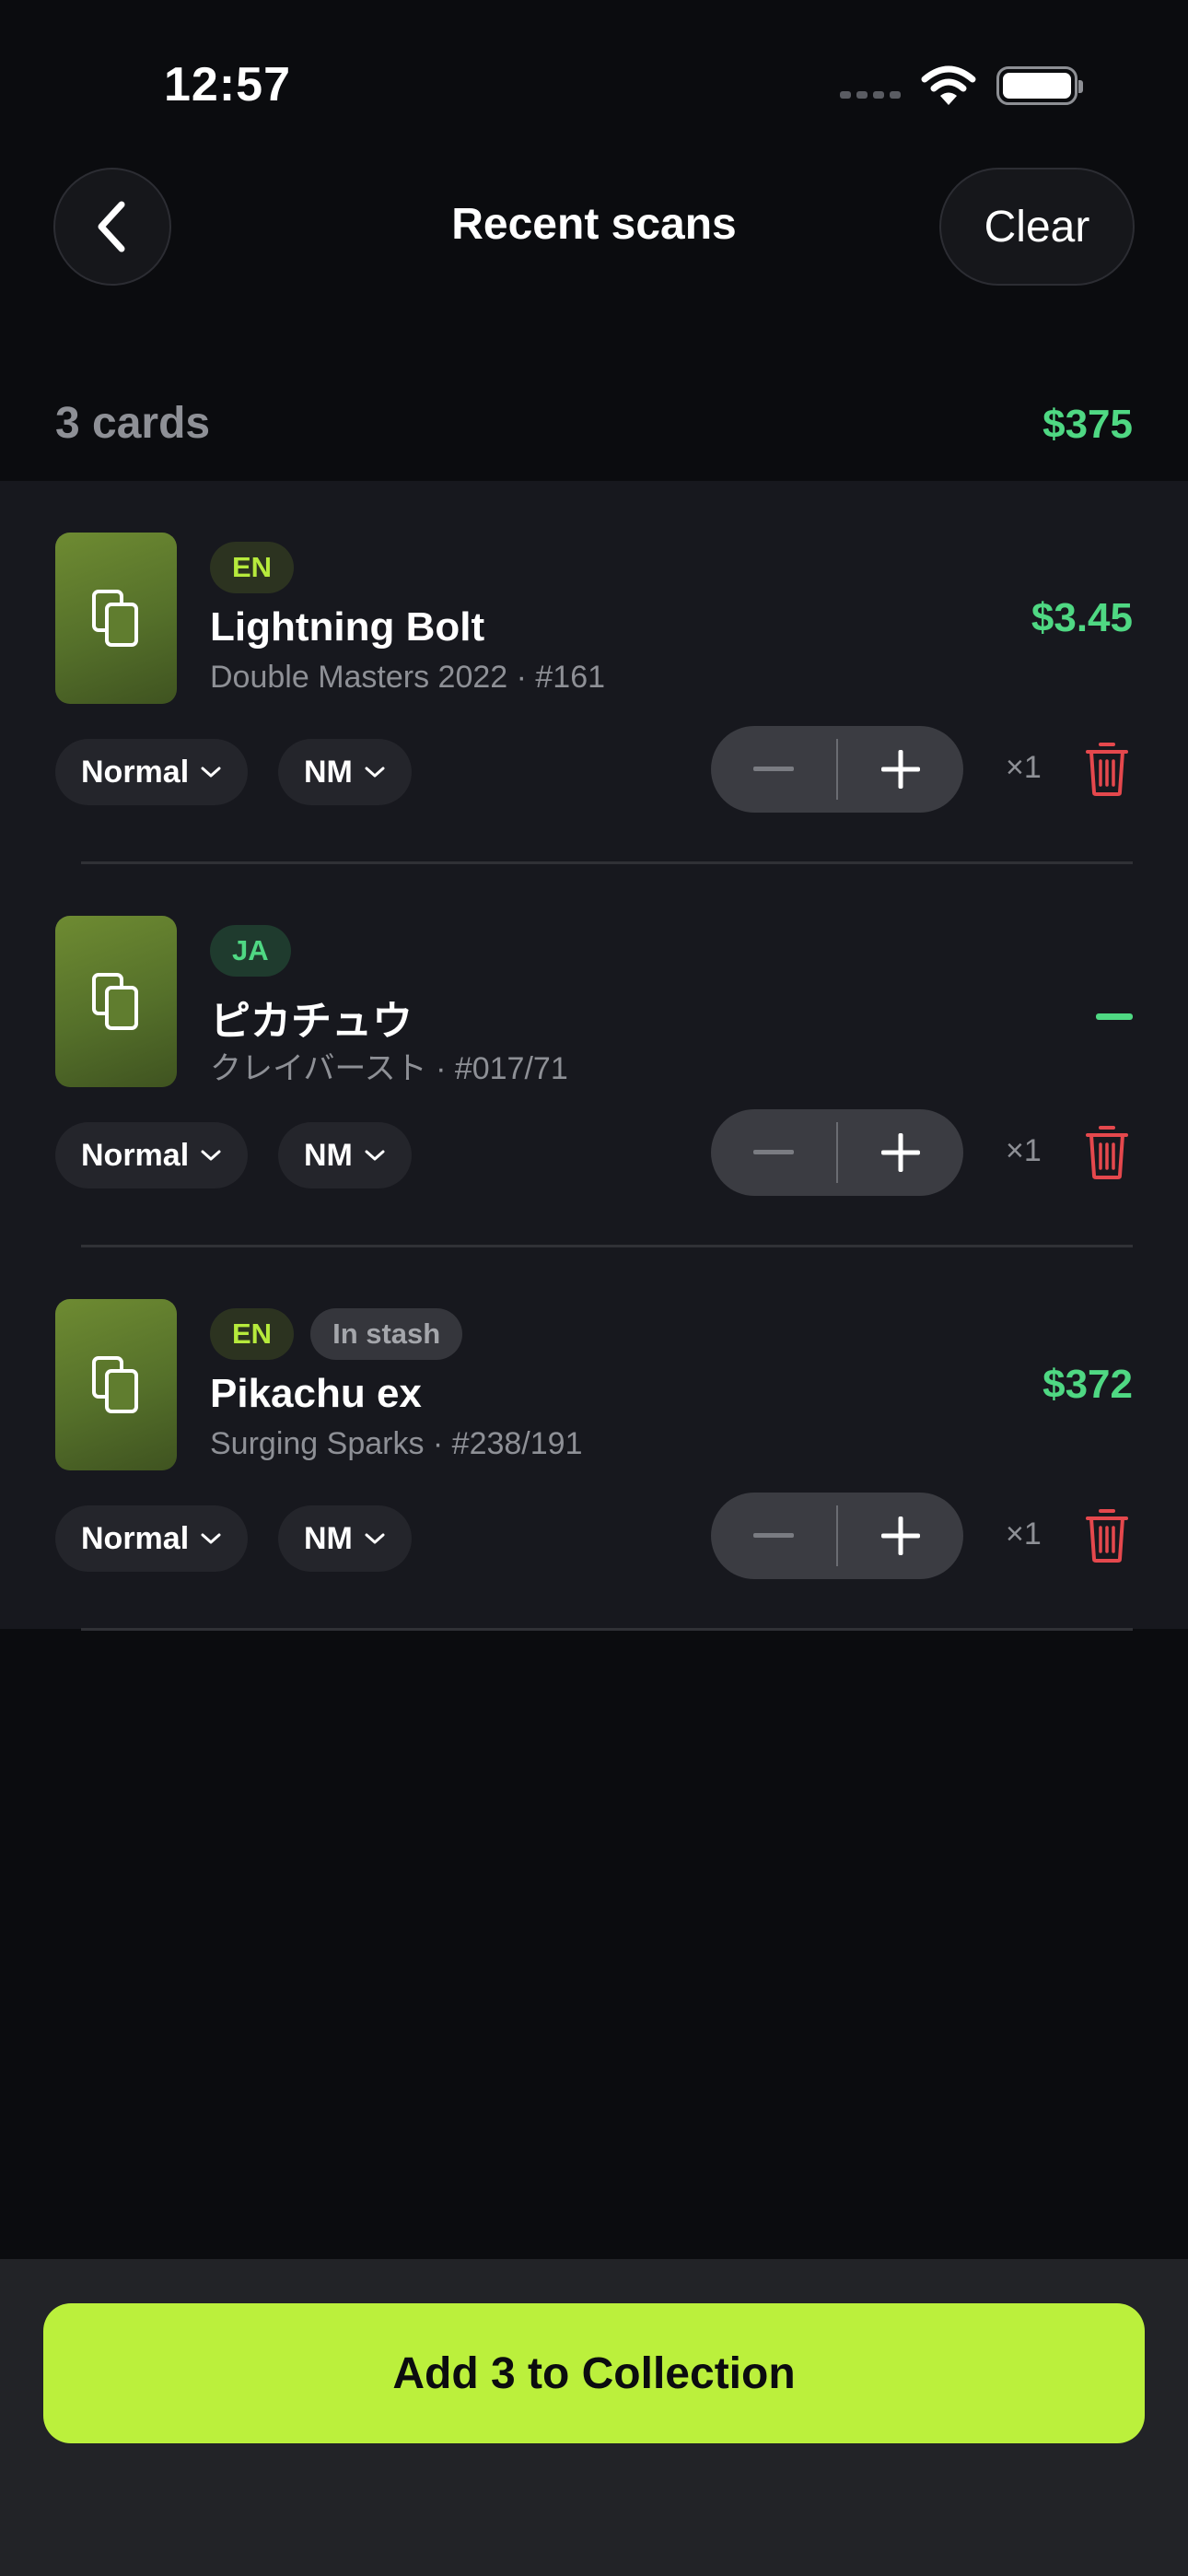 The width and height of the screenshot is (1188, 2576). I want to click on card-set: クレイバースト · #017/71, so click(389, 1068).